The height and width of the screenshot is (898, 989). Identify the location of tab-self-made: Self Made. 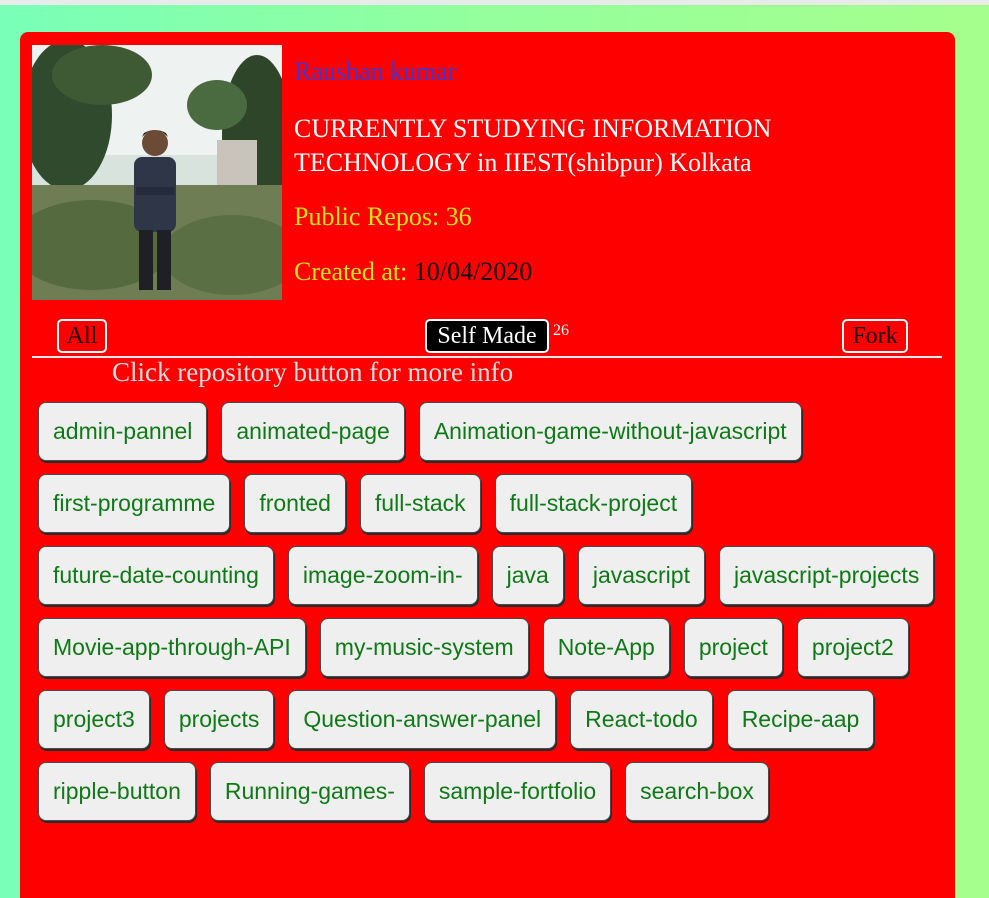
(487, 336).